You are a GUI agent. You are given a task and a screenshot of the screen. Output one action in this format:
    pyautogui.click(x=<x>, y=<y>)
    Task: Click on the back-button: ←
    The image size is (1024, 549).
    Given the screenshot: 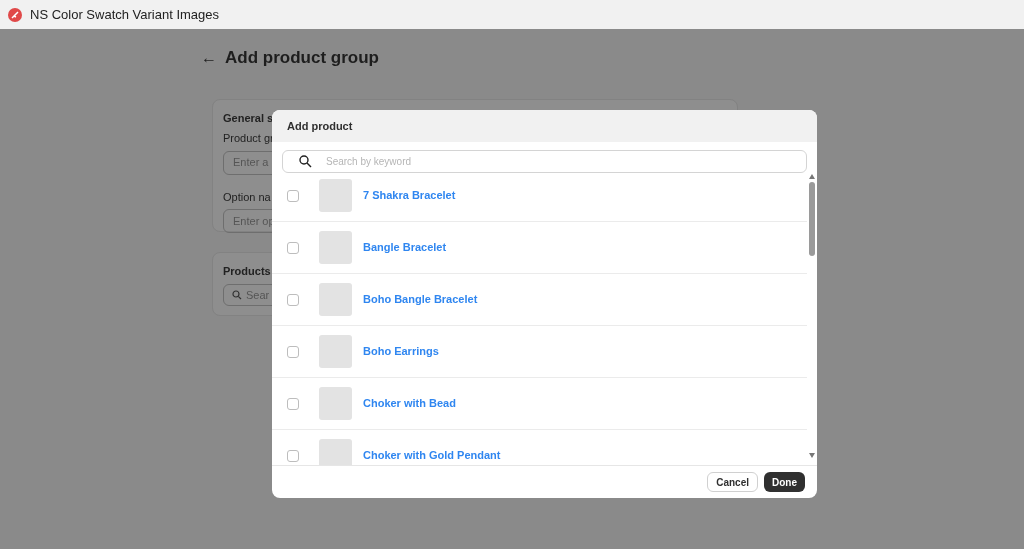 What is the action you would take?
    pyautogui.click(x=209, y=57)
    